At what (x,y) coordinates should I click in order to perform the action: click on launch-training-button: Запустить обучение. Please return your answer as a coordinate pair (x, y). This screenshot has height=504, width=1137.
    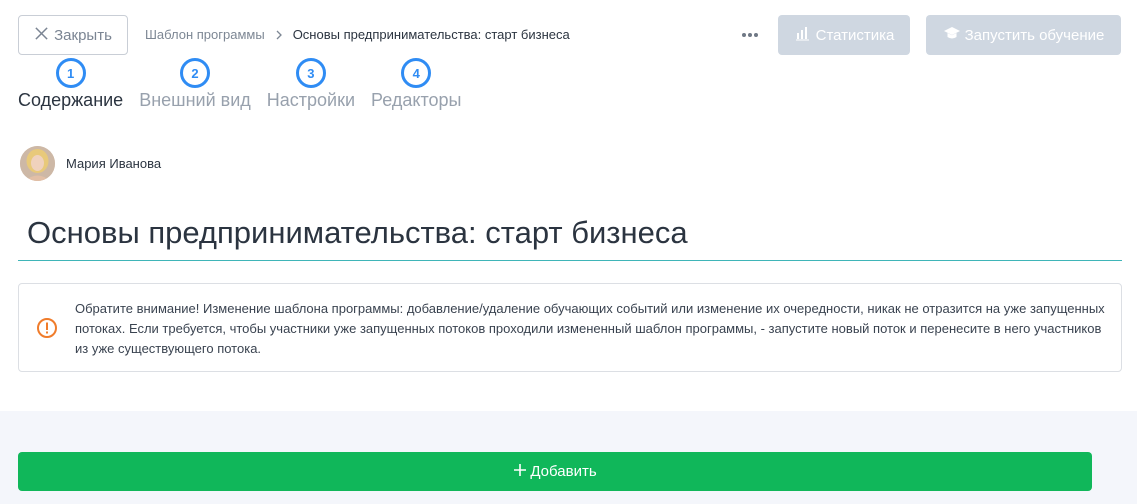
    Looking at the image, I should click on (1023, 35).